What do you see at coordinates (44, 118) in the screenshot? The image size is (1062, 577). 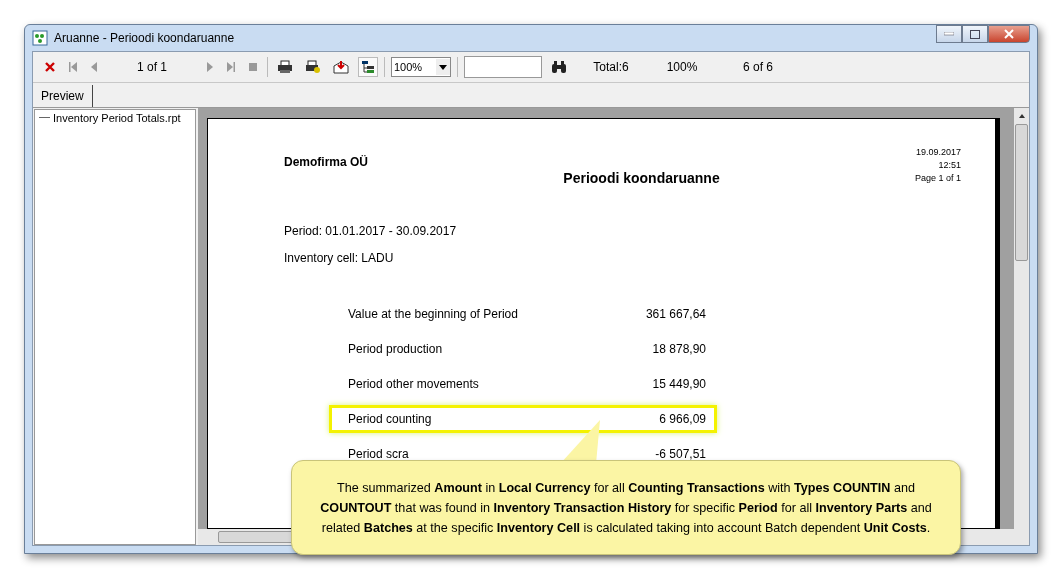 I see `tree-line-icon` at bounding box center [44, 118].